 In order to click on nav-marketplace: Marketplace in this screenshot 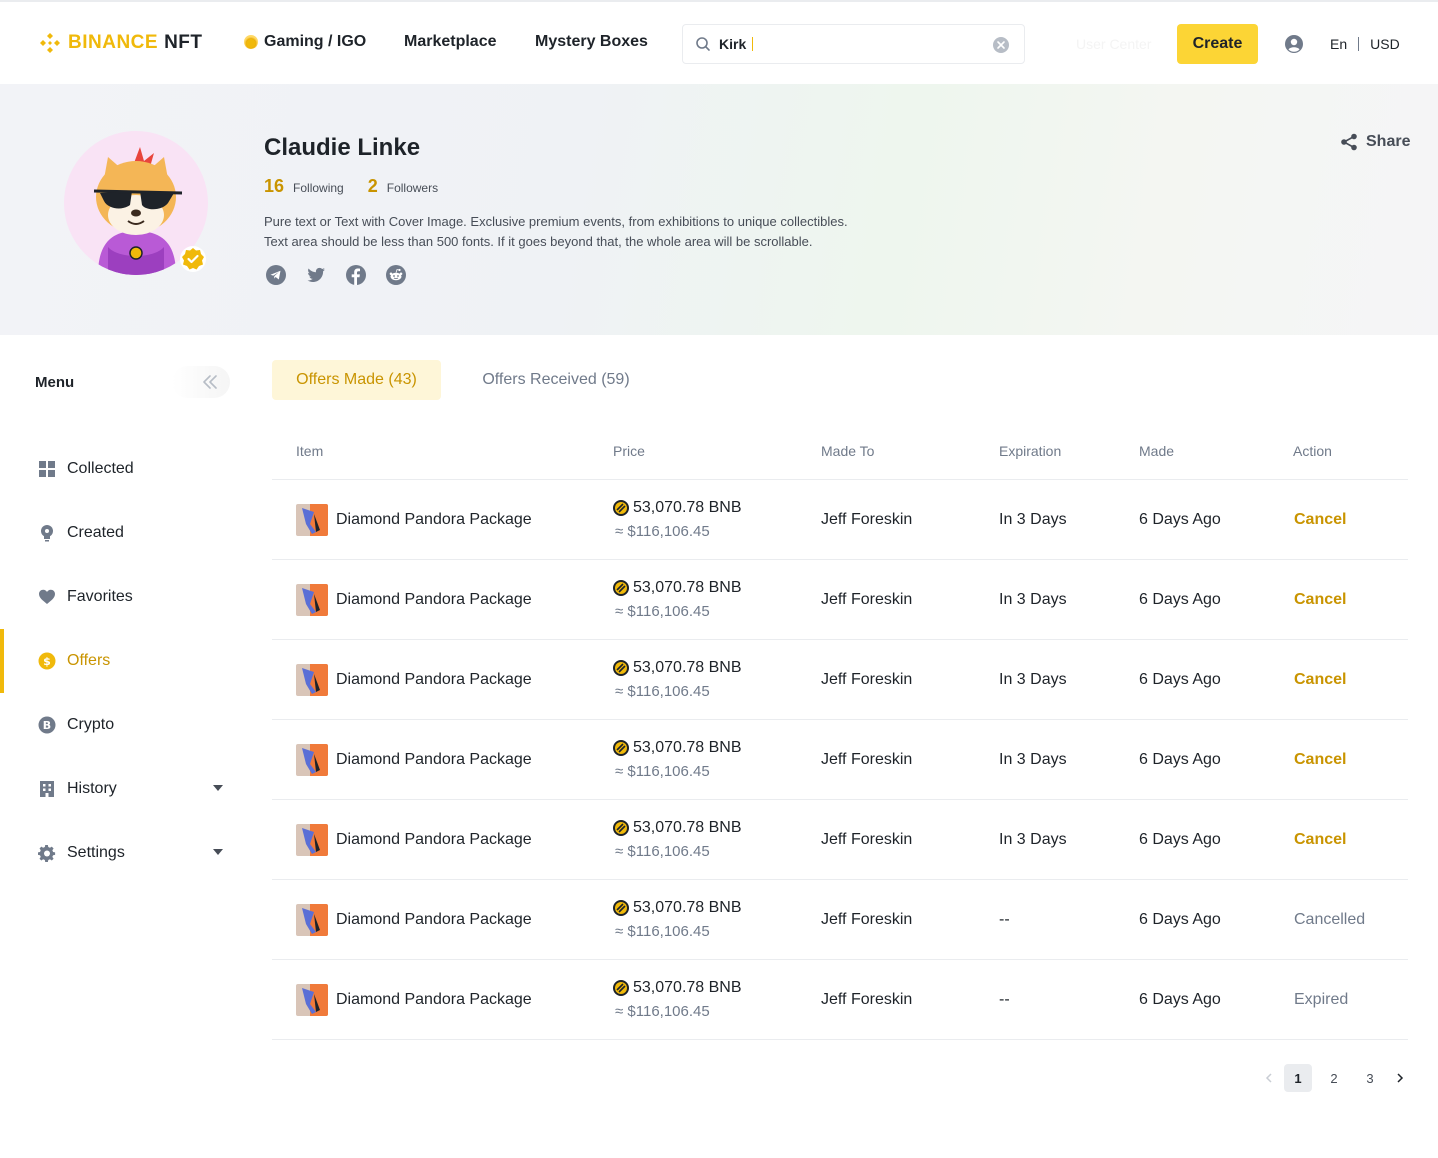, I will do `click(450, 42)`.